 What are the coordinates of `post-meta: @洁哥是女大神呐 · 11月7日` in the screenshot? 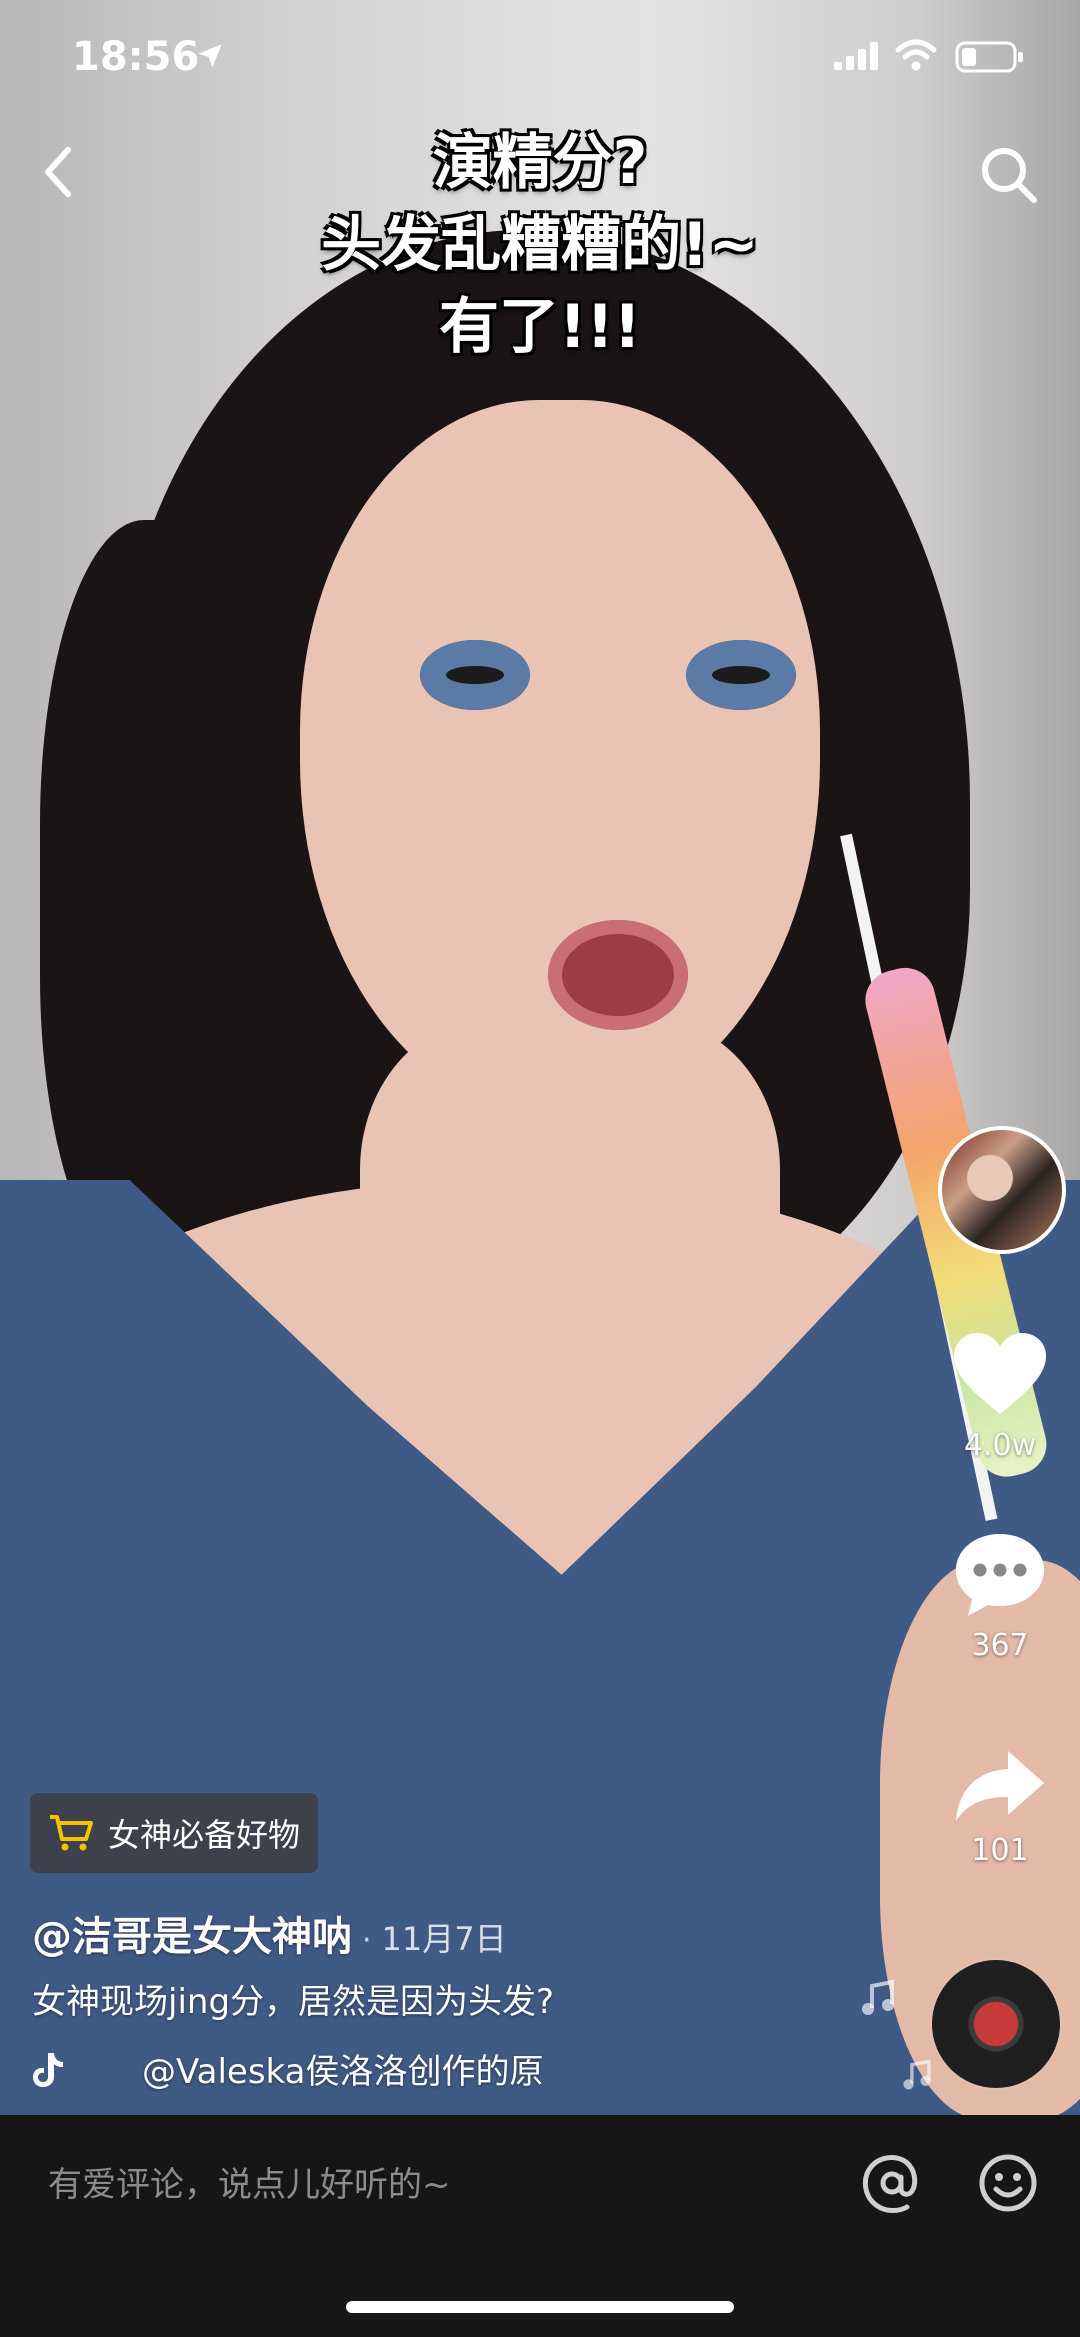 It's located at (269, 1933).